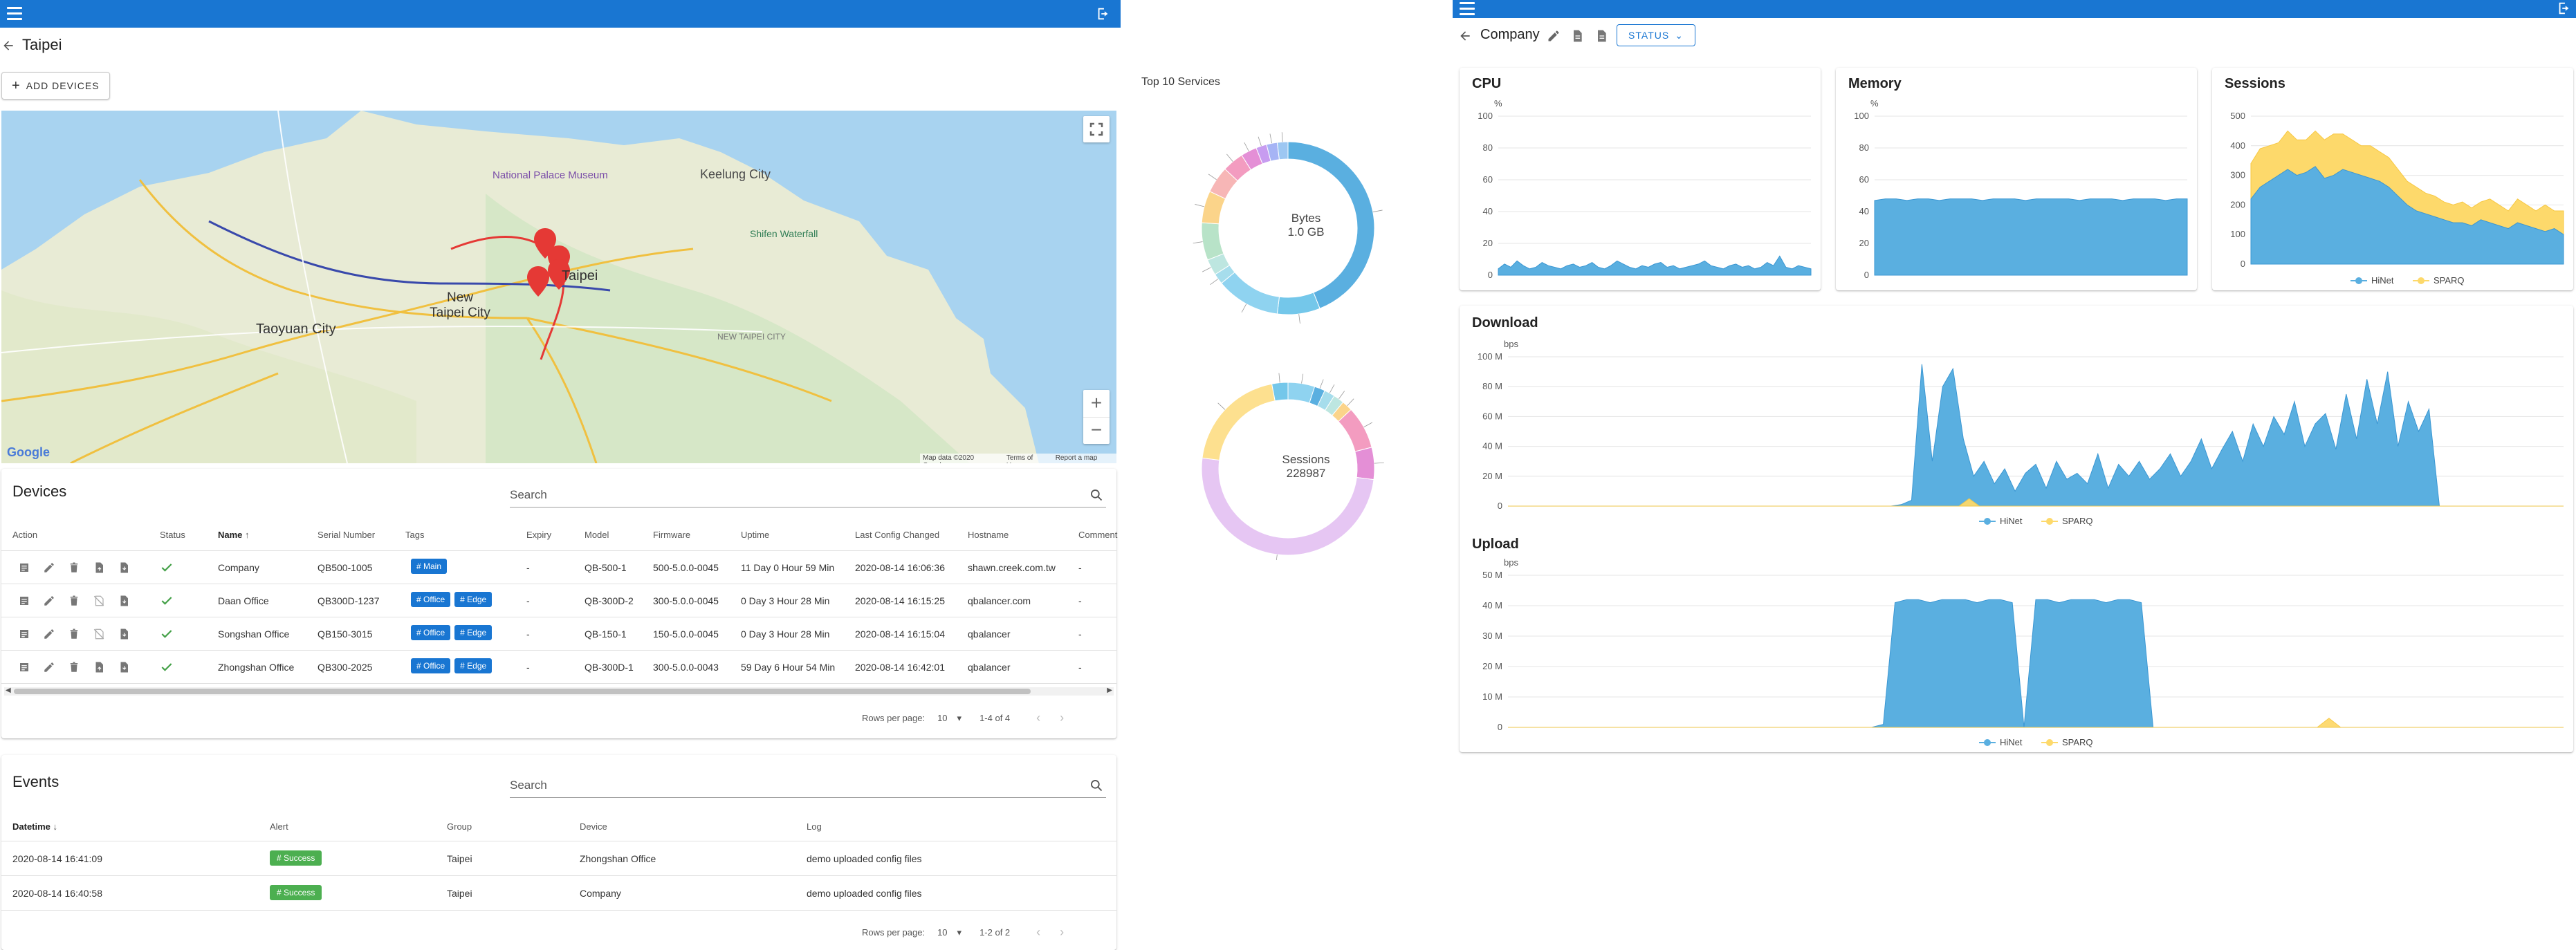  What do you see at coordinates (238, 567) in the screenshot?
I see `device-name: Company` at bounding box center [238, 567].